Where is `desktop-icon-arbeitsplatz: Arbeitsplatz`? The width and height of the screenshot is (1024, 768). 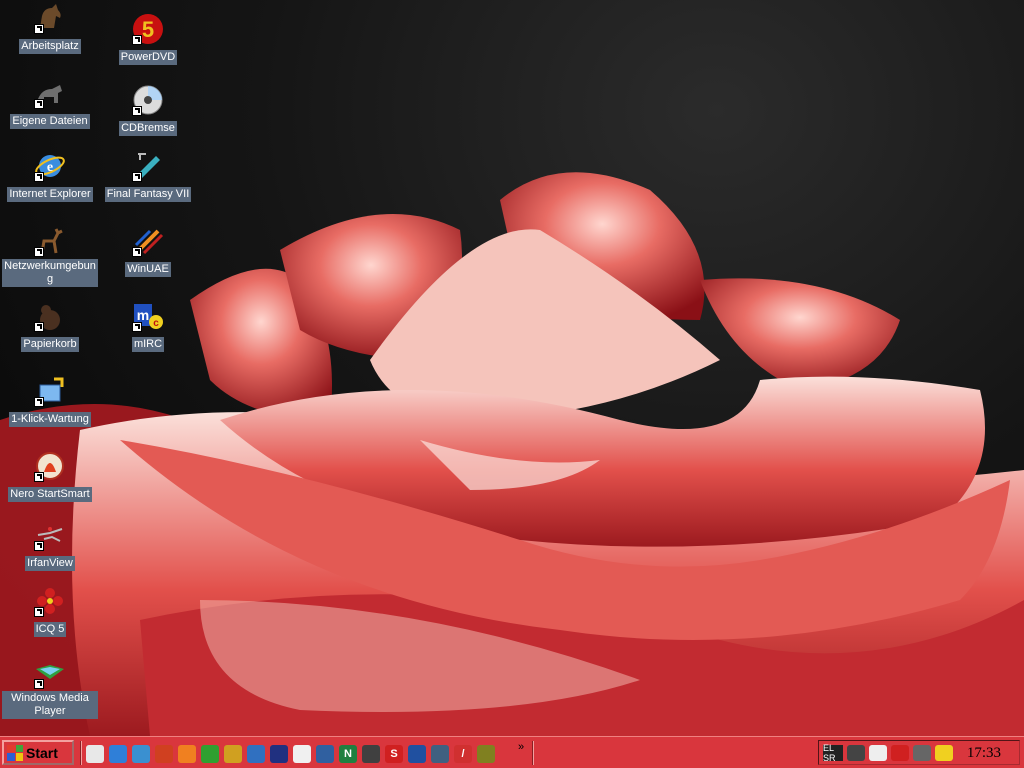
desktop-icon-arbeitsplatz: Arbeitsplatz is located at coordinates (50, 28).